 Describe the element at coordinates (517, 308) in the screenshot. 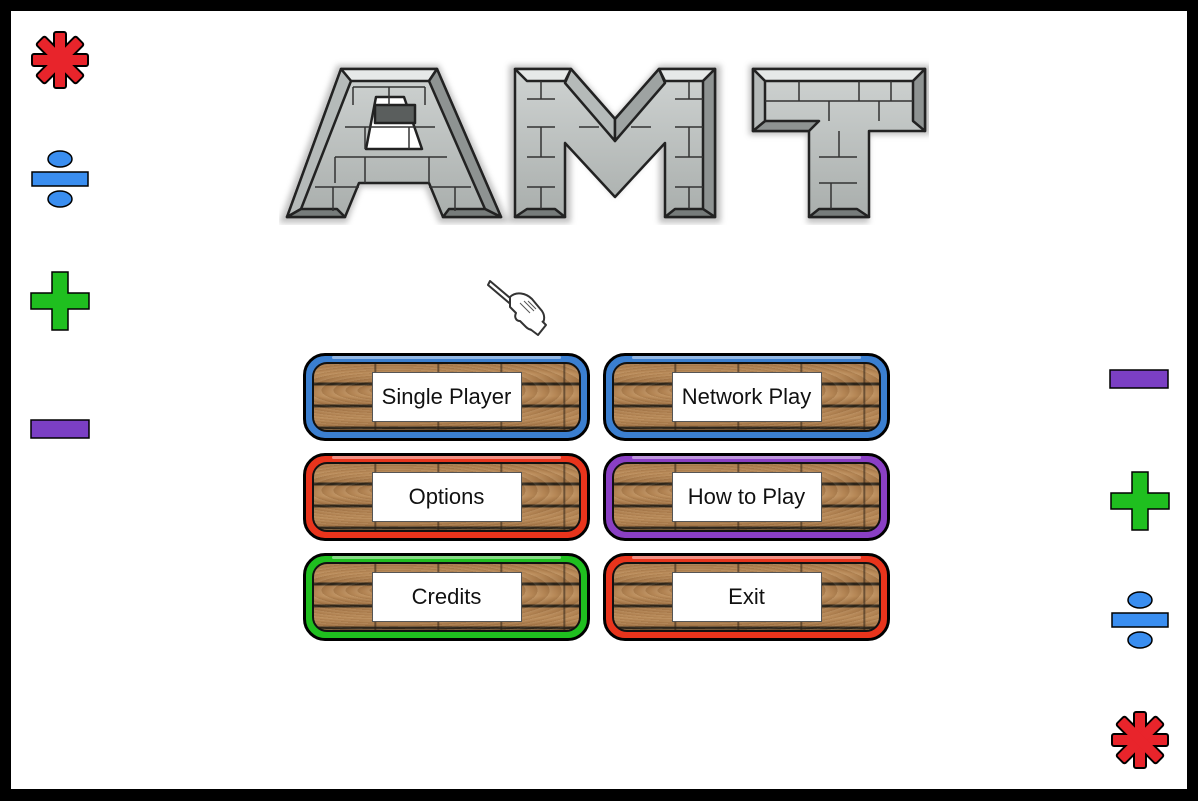

I see `pointing-hand-cursor-icon` at that location.